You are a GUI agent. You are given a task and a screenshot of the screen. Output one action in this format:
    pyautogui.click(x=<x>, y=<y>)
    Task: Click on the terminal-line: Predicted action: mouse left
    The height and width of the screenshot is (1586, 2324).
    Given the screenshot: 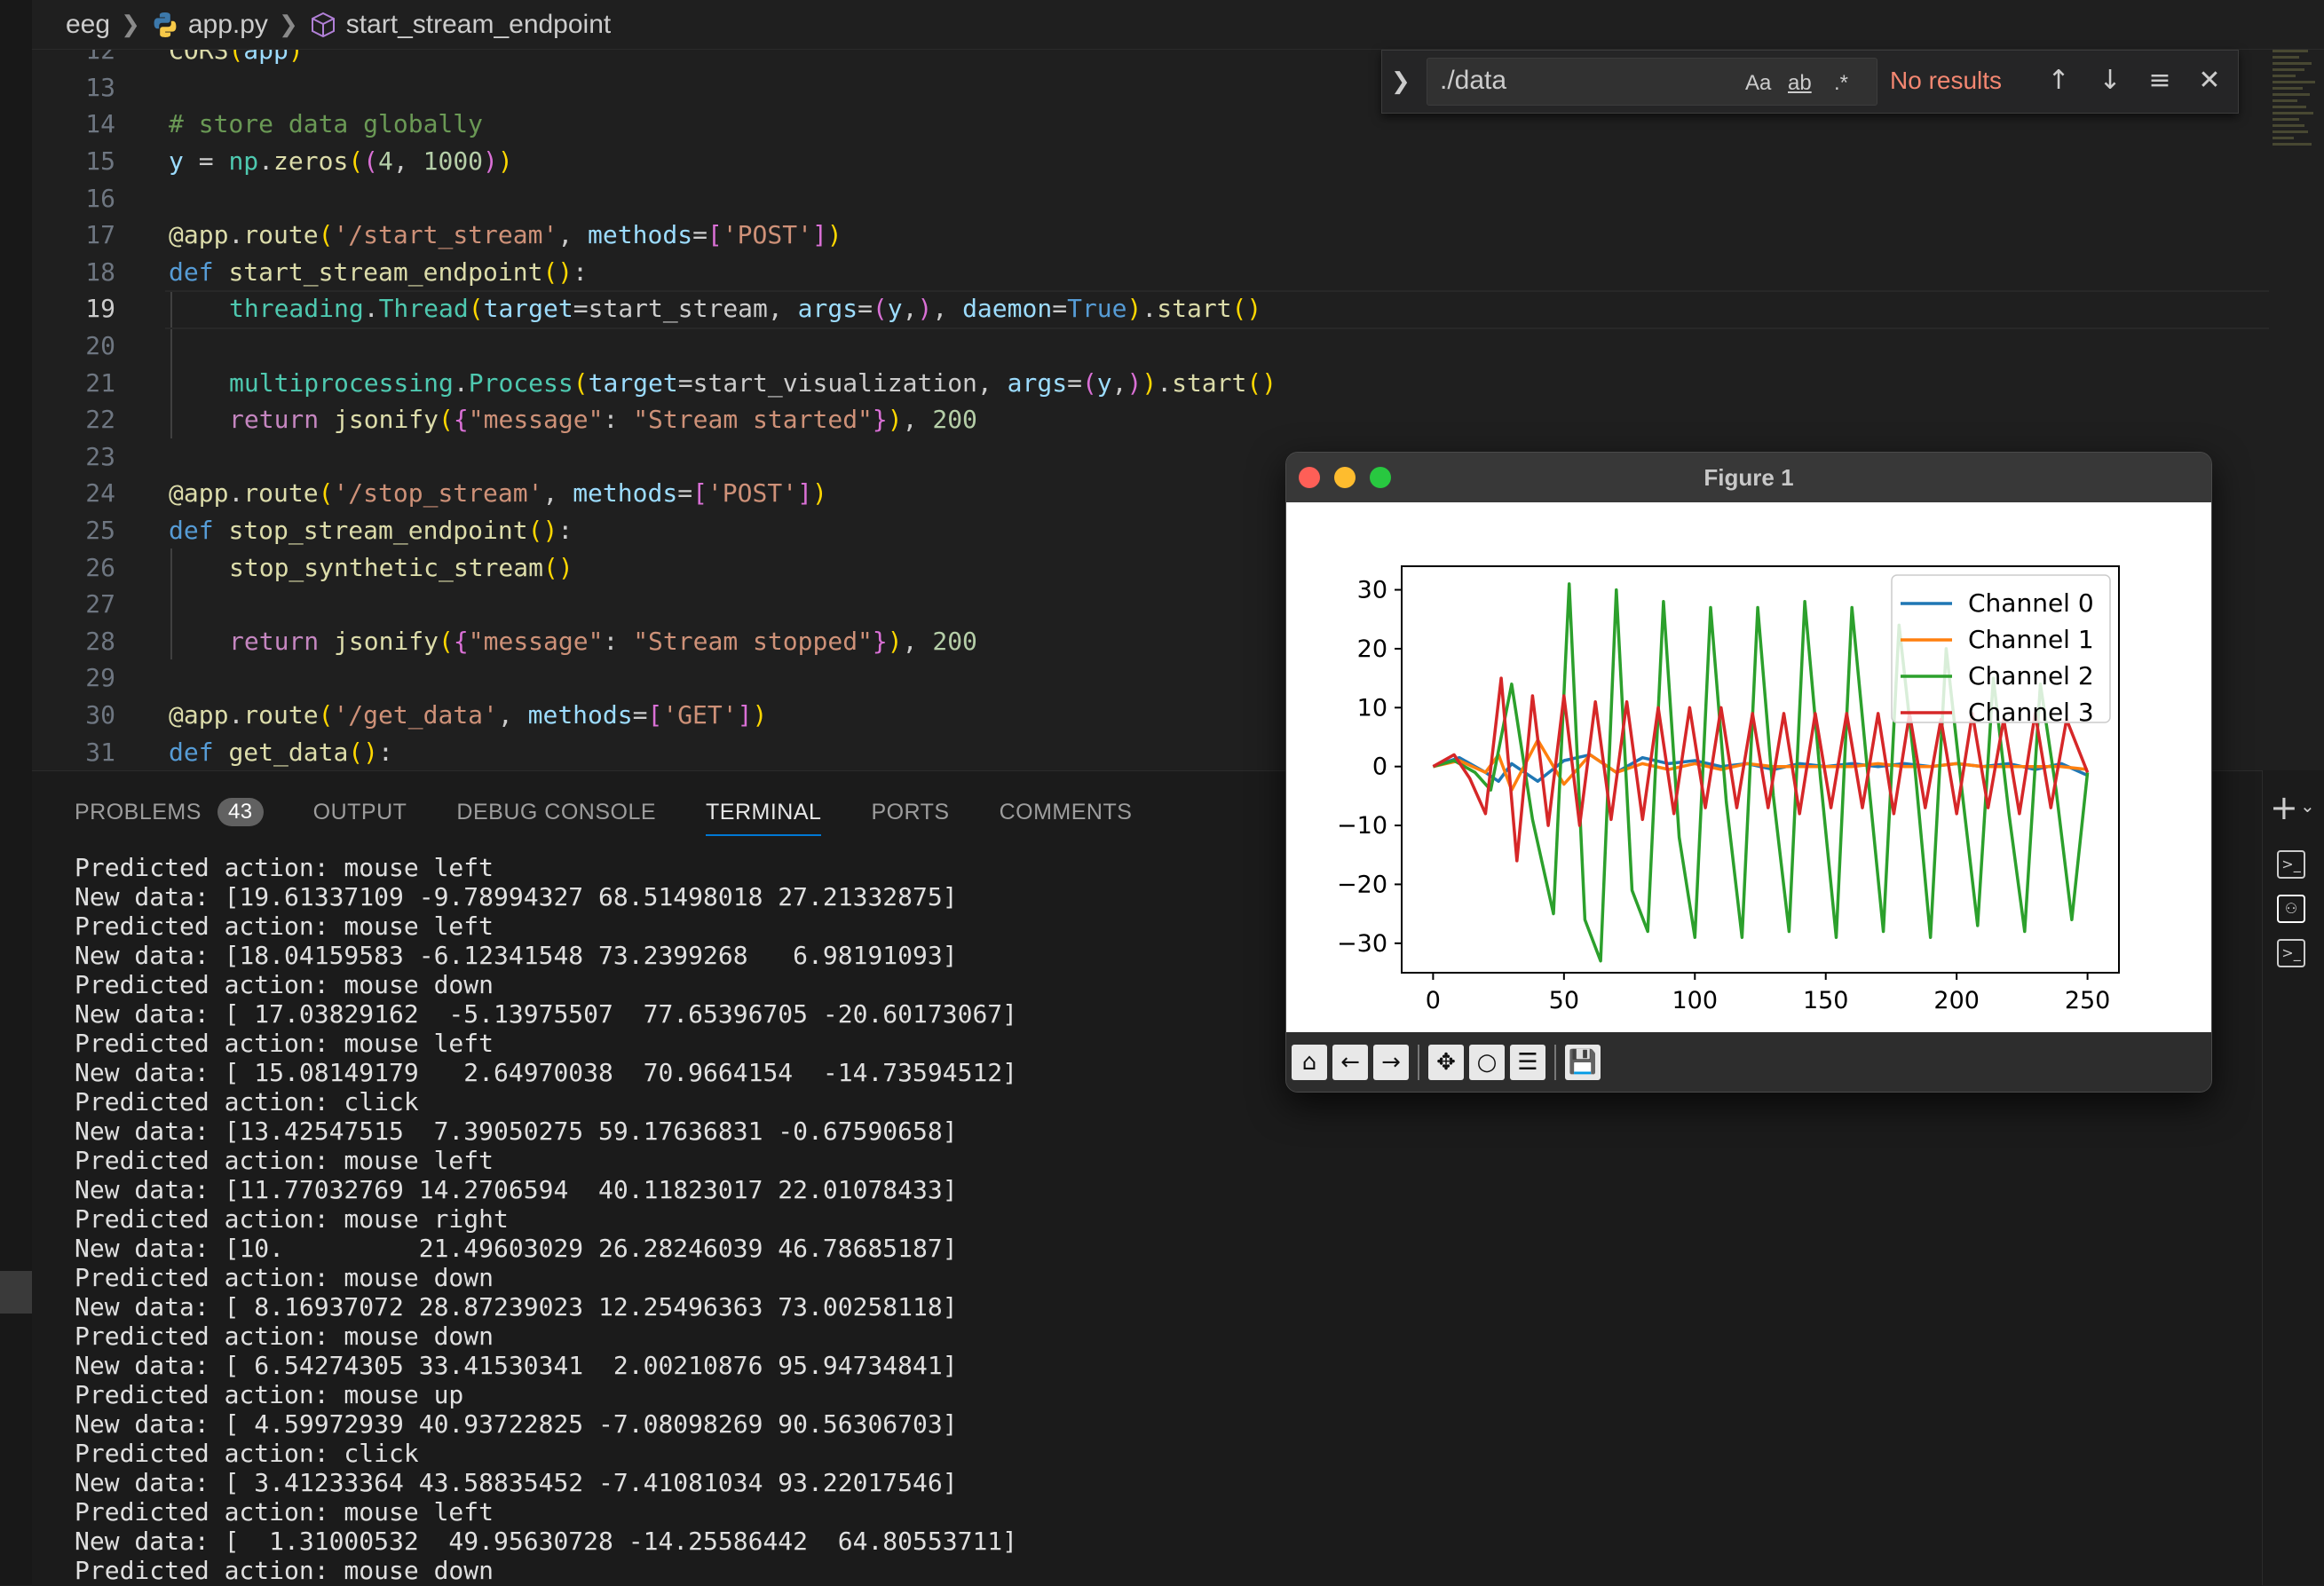 What is the action you would take?
    pyautogui.click(x=284, y=926)
    